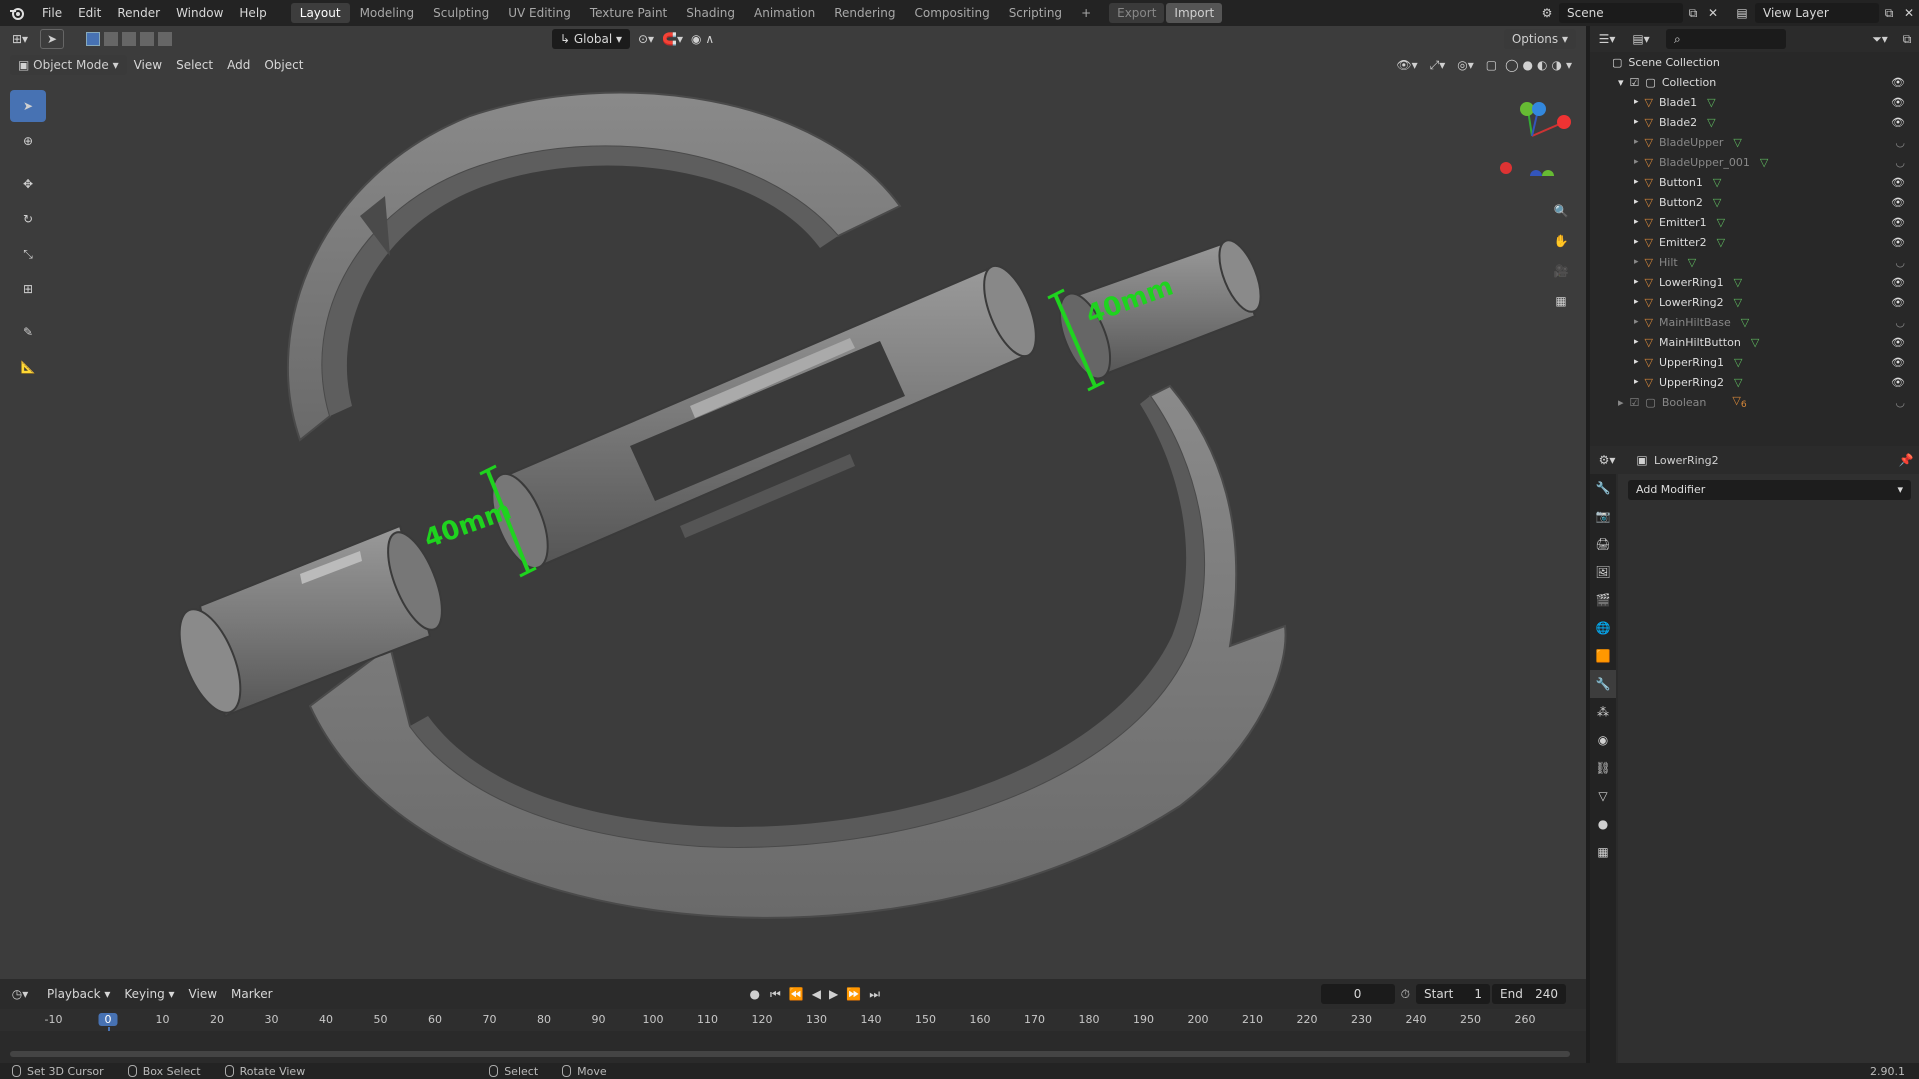 The width and height of the screenshot is (1919, 1079). What do you see at coordinates (28, 184) in the screenshot?
I see `move-tool-icon: ✥` at bounding box center [28, 184].